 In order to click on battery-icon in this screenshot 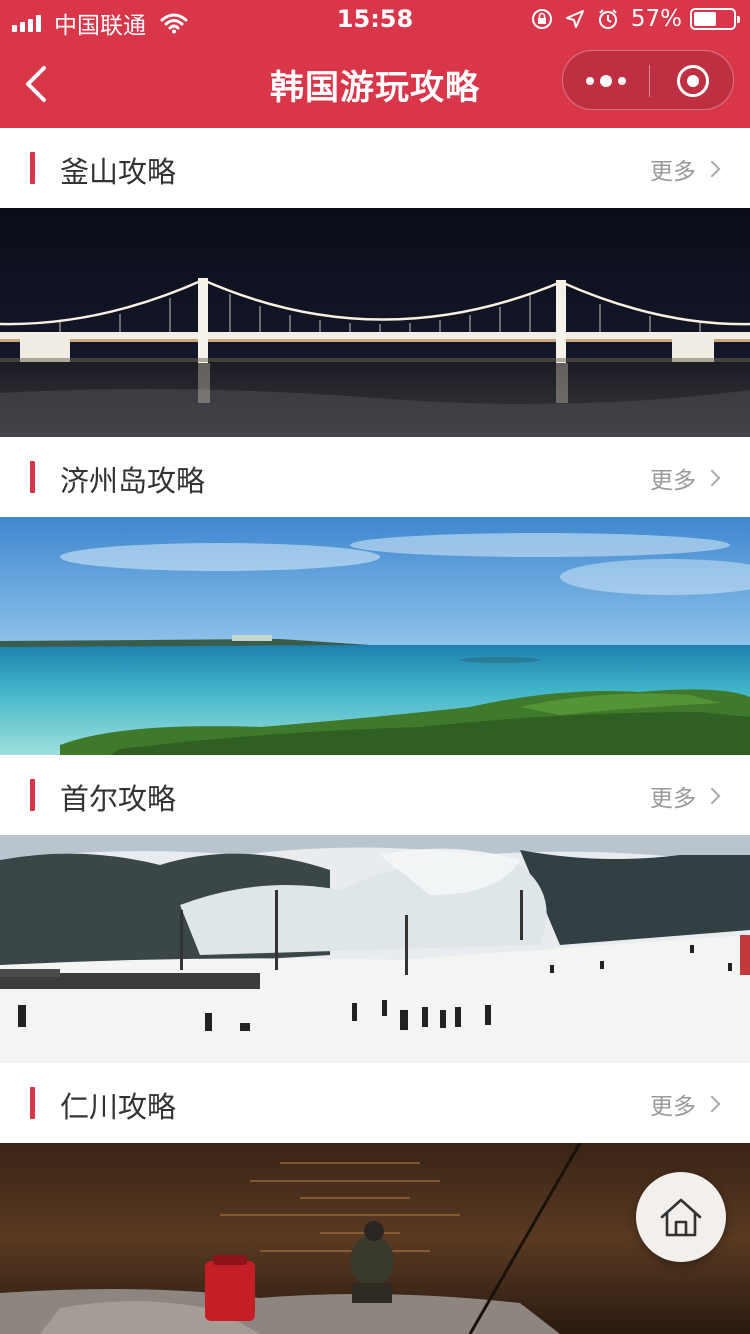, I will do `click(715, 19)`.